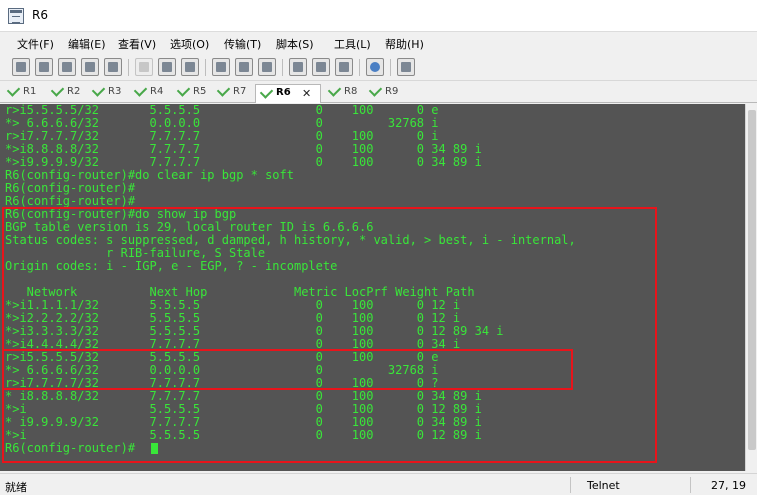 The height and width of the screenshot is (495, 757). What do you see at coordinates (16, 487) in the screenshot?
I see `status-ready: 就绪` at bounding box center [16, 487].